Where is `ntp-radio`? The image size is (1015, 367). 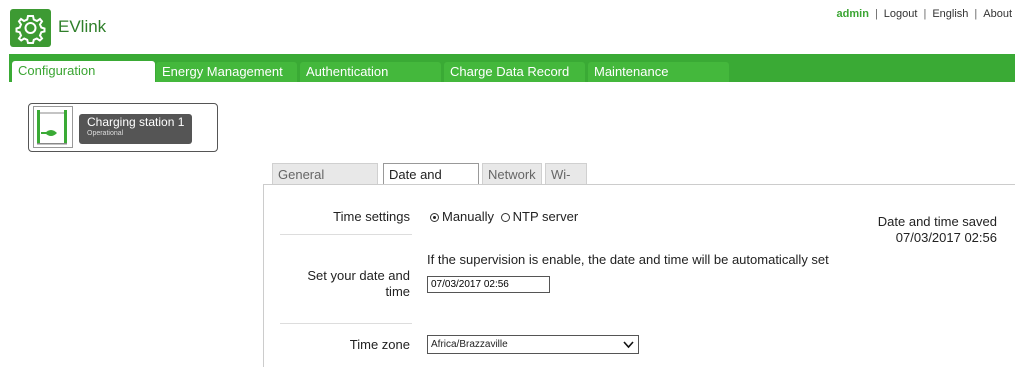
ntp-radio is located at coordinates (505, 217).